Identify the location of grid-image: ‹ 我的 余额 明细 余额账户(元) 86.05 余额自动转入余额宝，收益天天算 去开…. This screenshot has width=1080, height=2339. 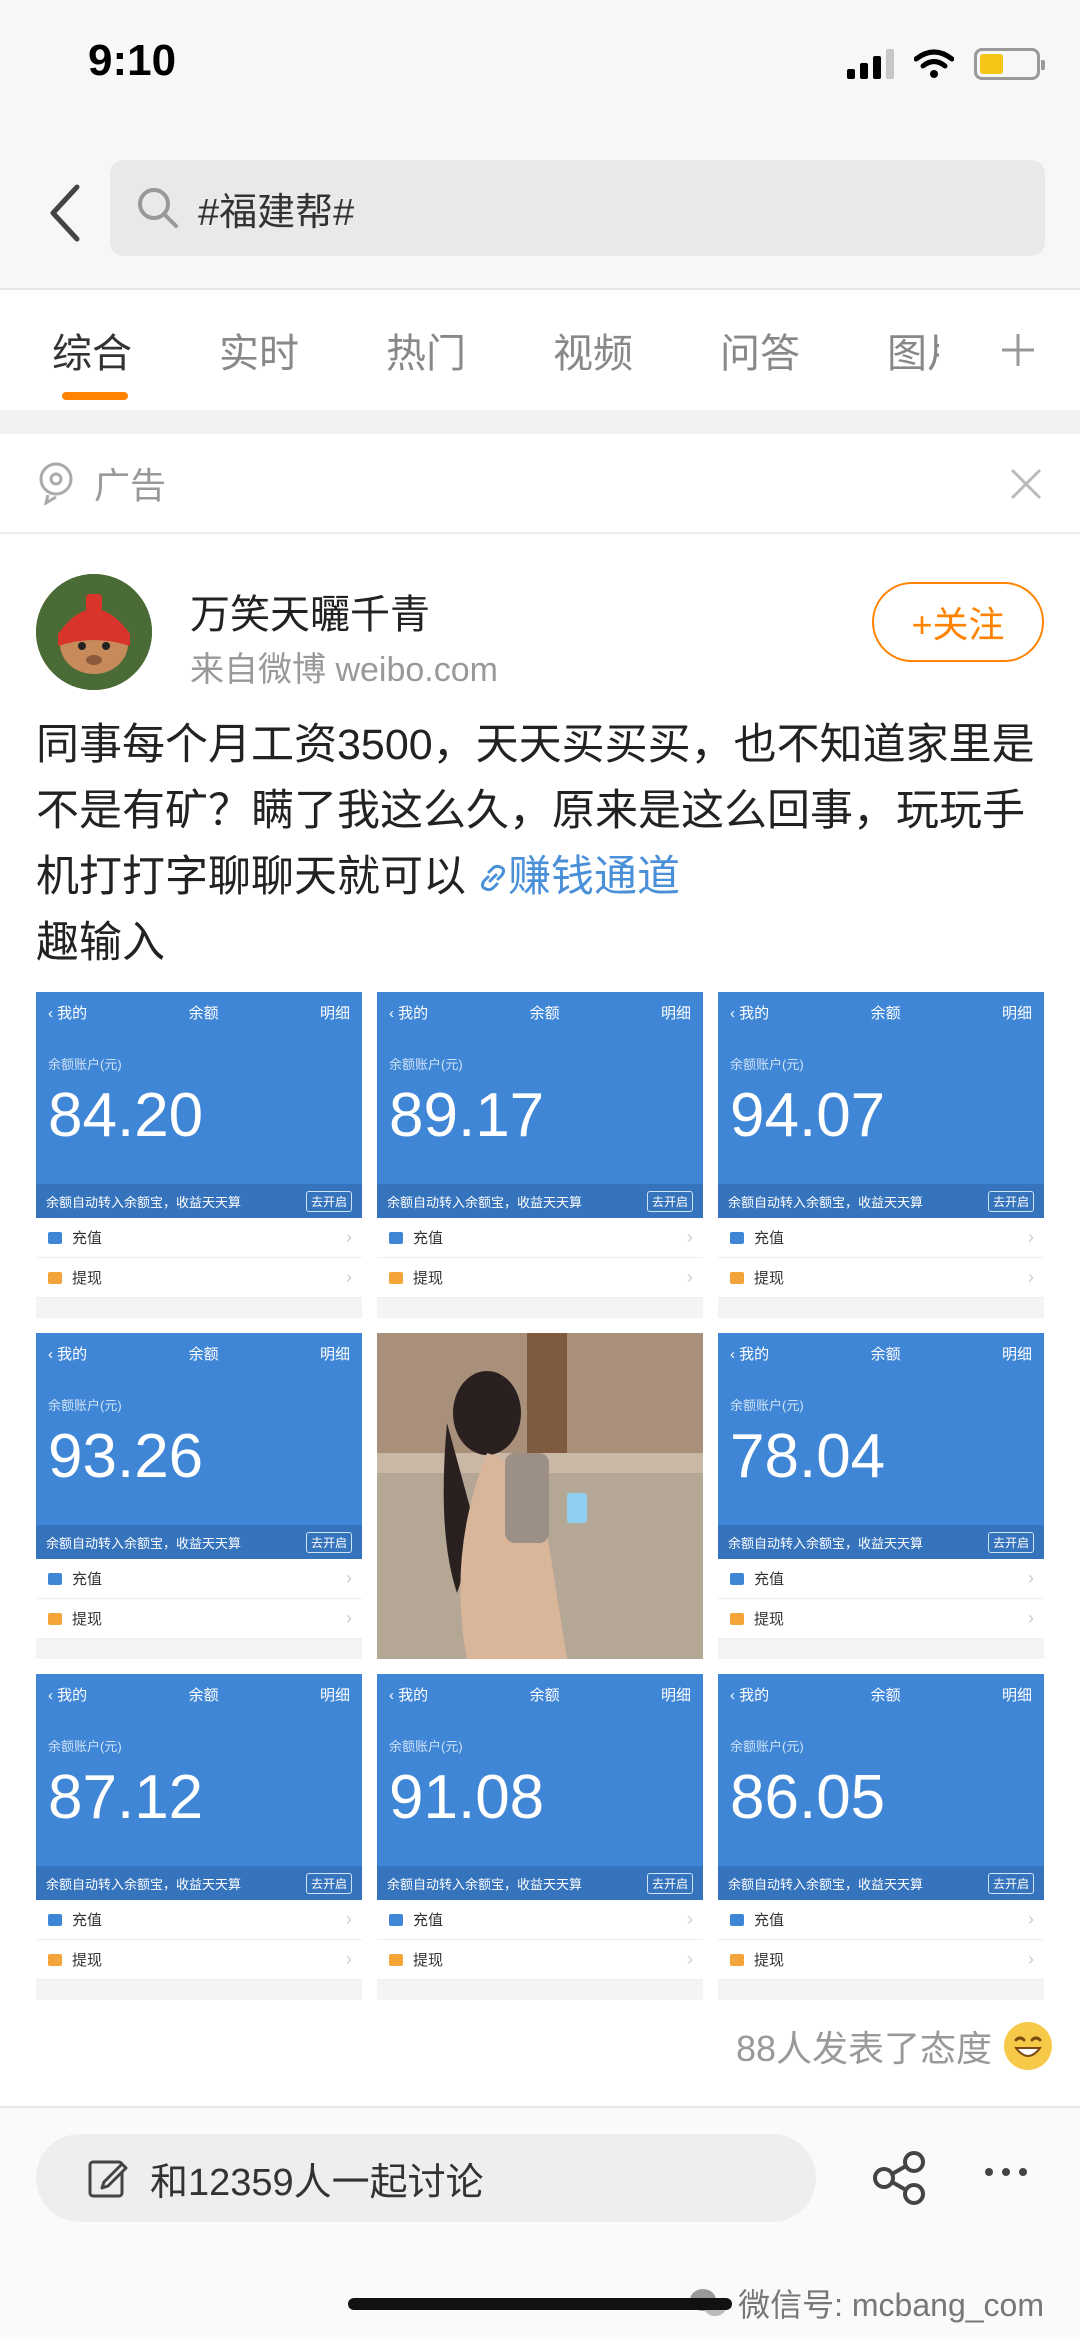
(881, 1837).